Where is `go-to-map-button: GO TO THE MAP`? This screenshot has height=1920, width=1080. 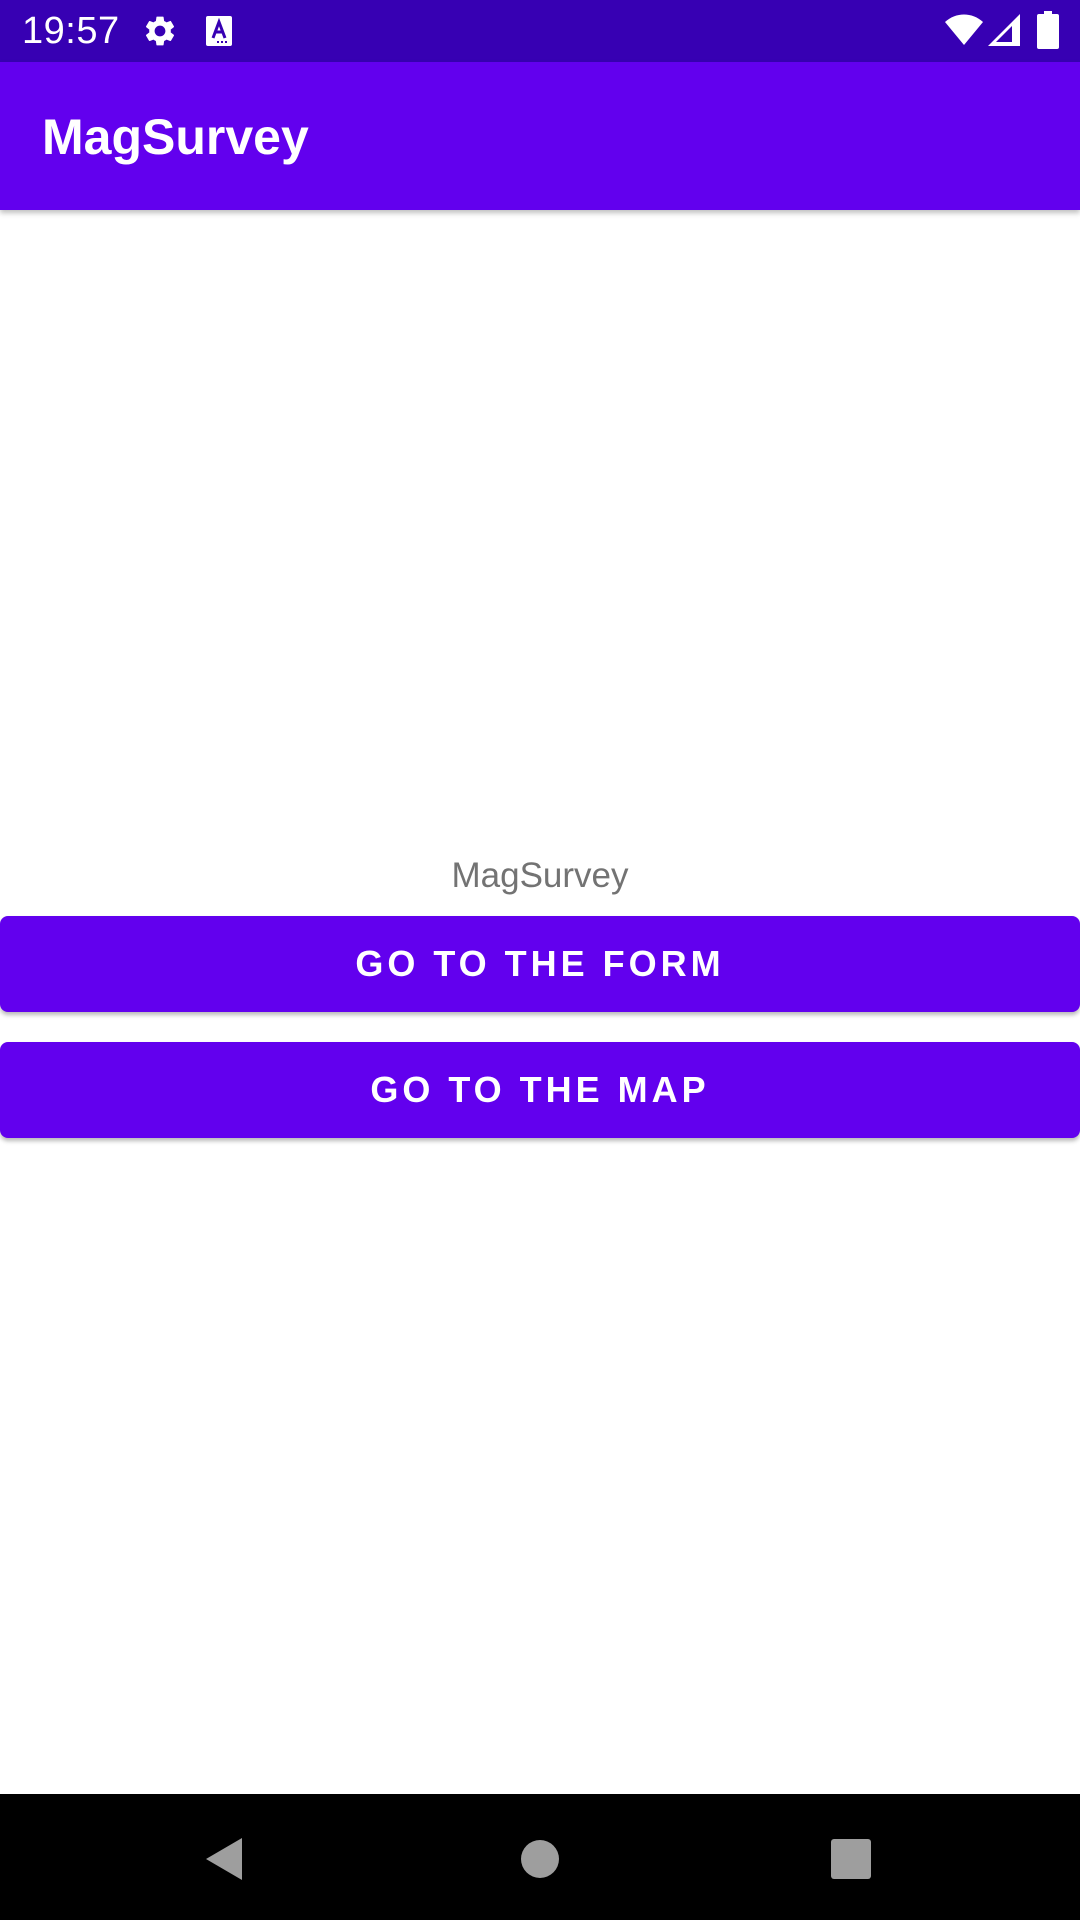 go-to-map-button: GO TO THE MAP is located at coordinates (540, 1090).